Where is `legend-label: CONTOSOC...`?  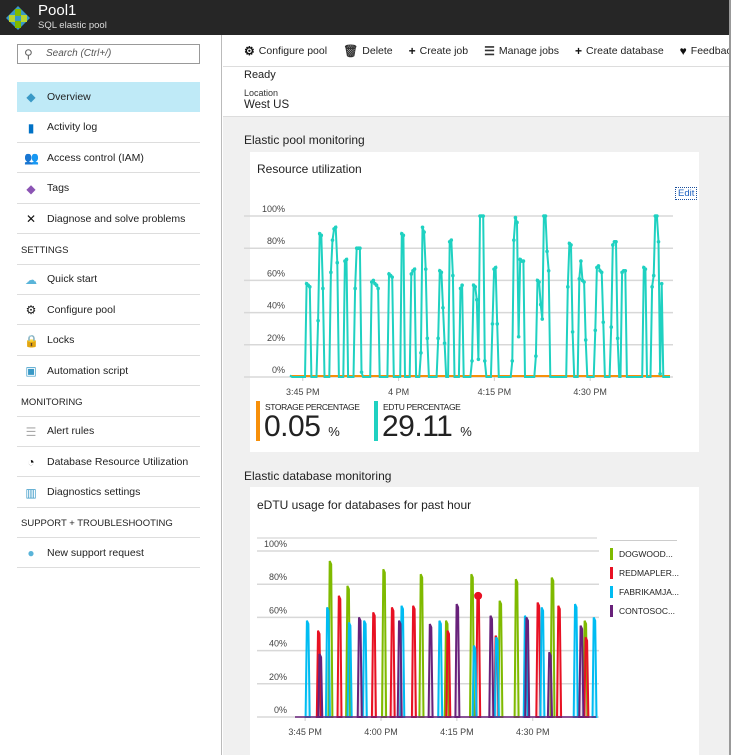 legend-label: CONTOSOC... is located at coordinates (647, 610).